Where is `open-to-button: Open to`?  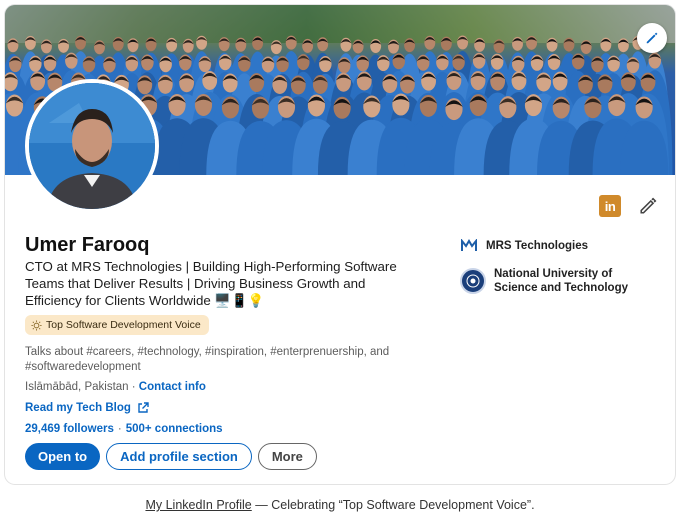
open-to-button: Open to is located at coordinates (63, 456).